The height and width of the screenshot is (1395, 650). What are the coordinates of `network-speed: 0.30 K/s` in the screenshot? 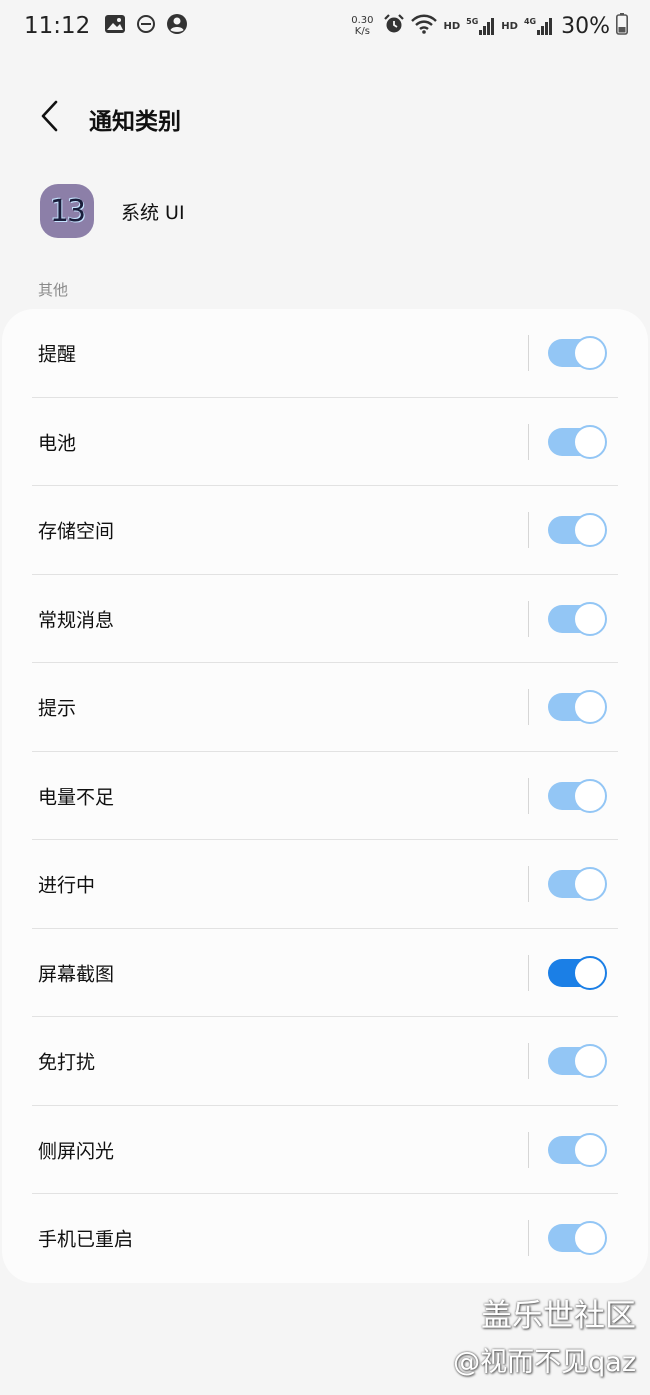 It's located at (362, 26).